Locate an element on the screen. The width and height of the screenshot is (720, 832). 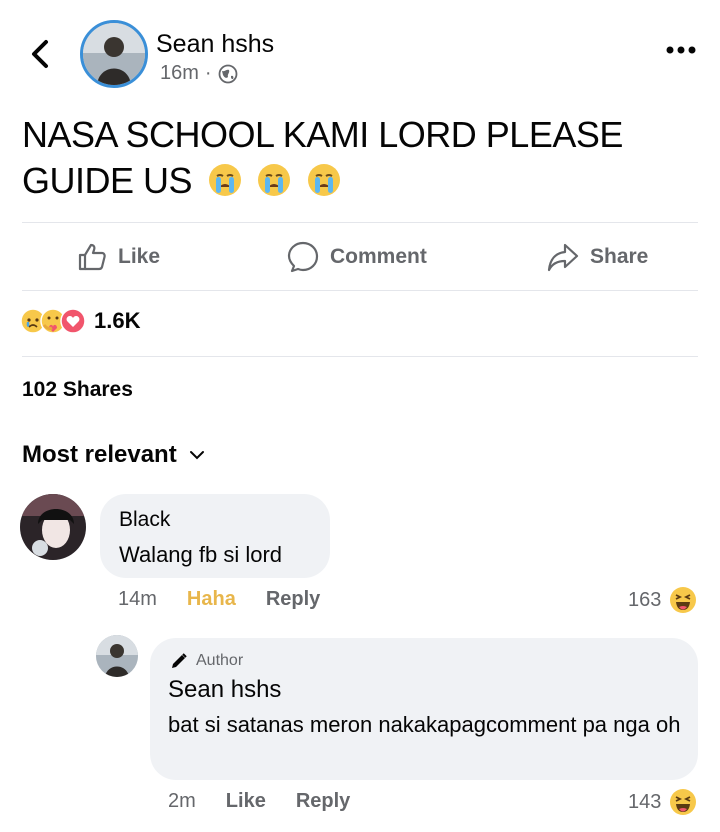
ellipsis-icon is located at coordinates (681, 50).